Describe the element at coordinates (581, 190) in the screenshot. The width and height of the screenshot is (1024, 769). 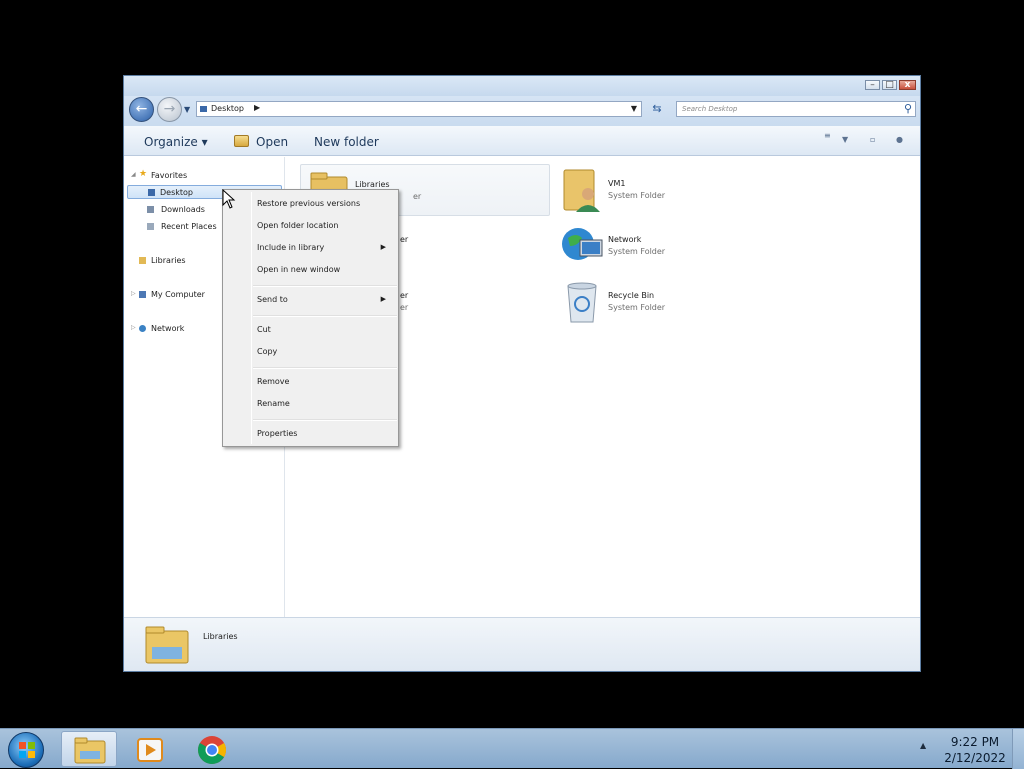
I see `user-folder-icon` at that location.